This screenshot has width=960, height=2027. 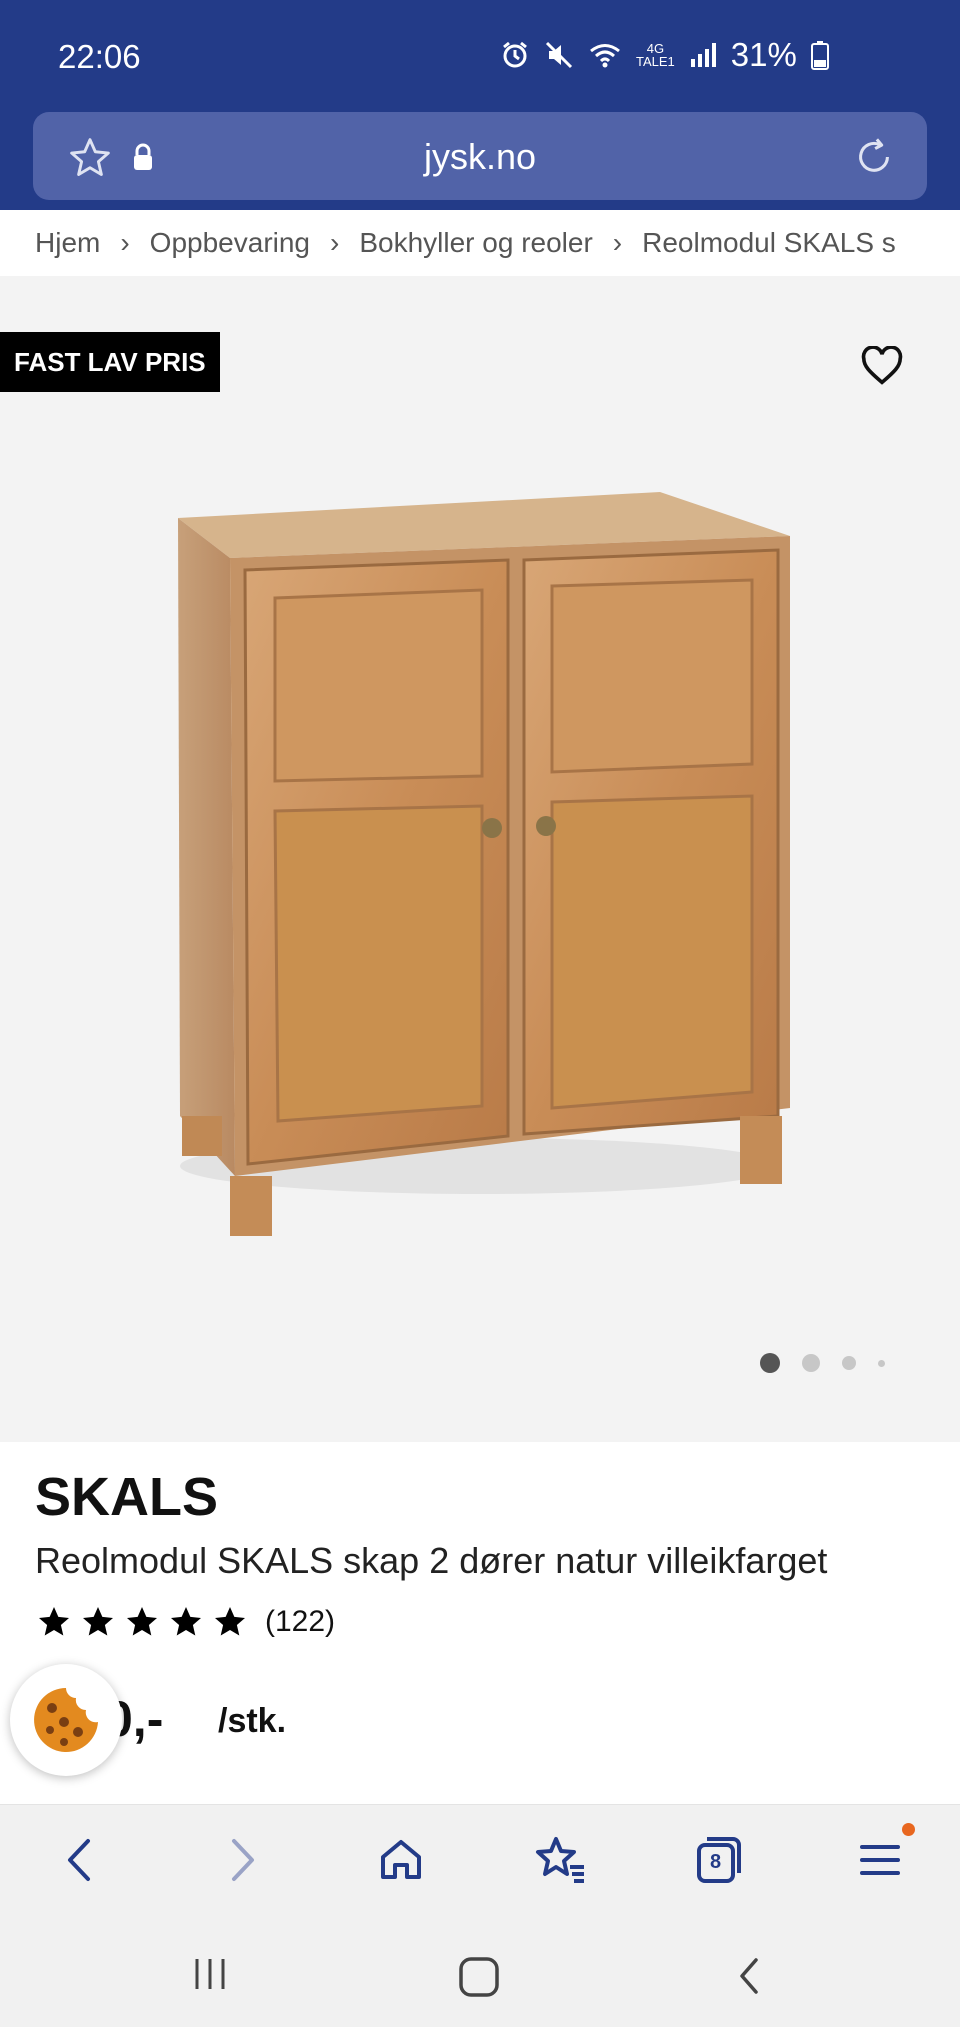 What do you see at coordinates (605, 56) in the screenshot?
I see `wifi-icon` at bounding box center [605, 56].